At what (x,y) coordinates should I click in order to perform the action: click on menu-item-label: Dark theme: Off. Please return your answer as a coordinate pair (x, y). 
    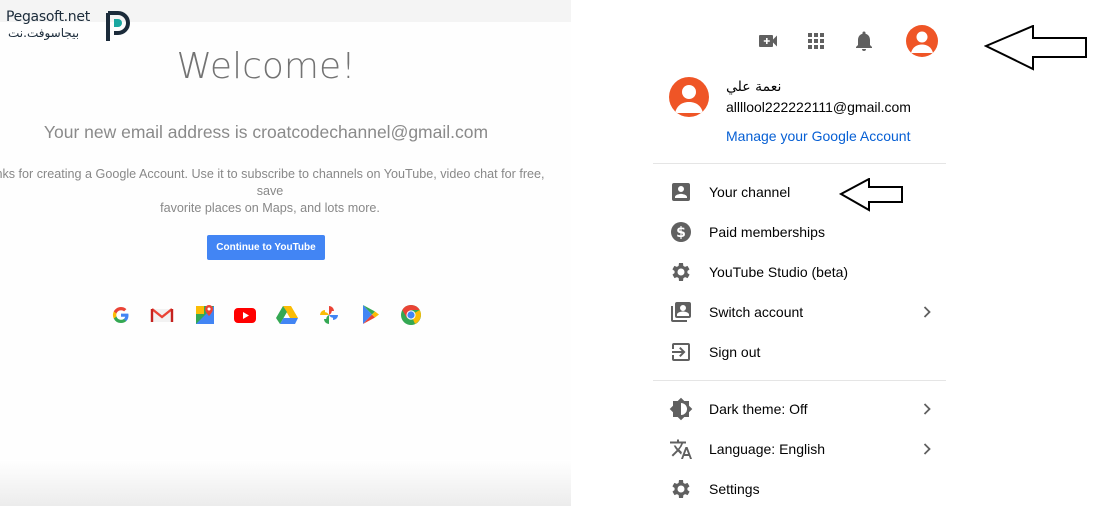
    Looking at the image, I should click on (758, 409).